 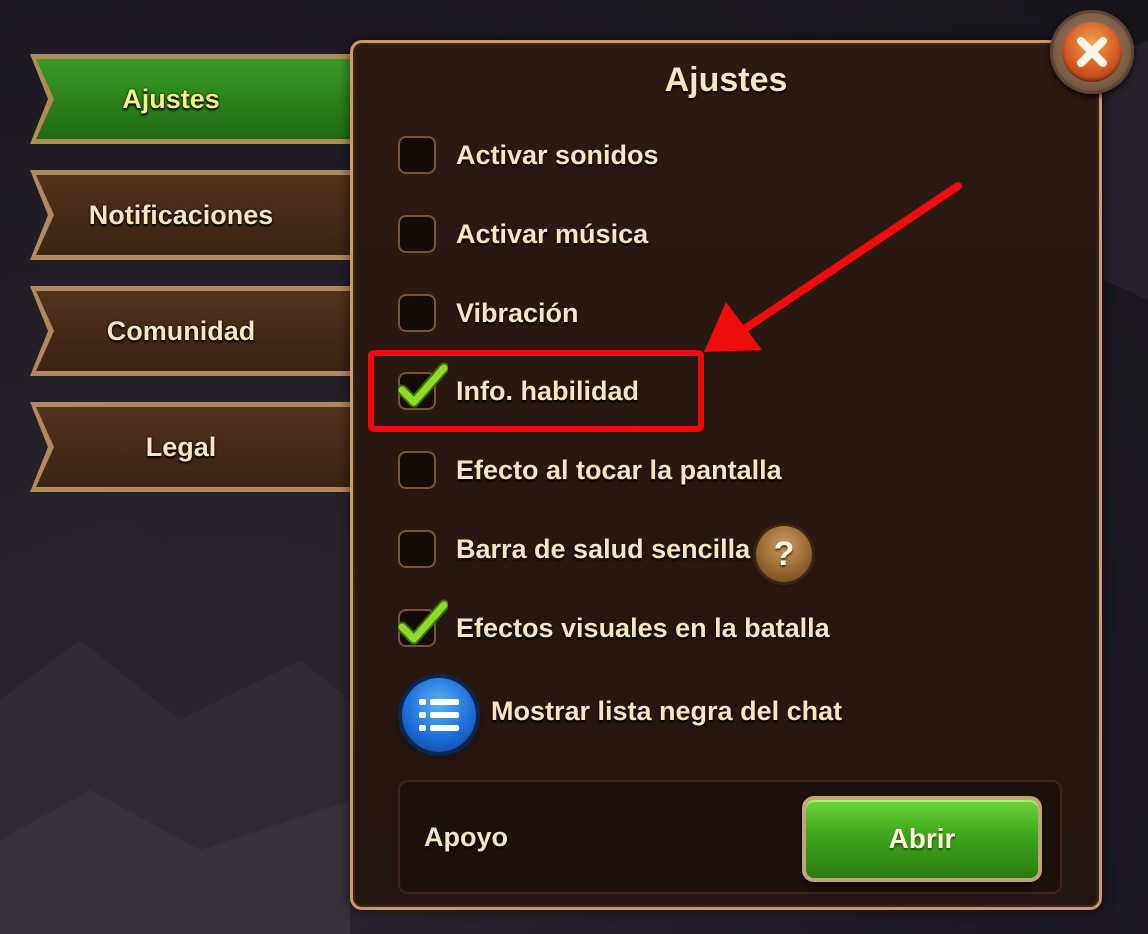 What do you see at coordinates (643, 627) in the screenshot?
I see `option-label: Efectos visuales en la batalla` at bounding box center [643, 627].